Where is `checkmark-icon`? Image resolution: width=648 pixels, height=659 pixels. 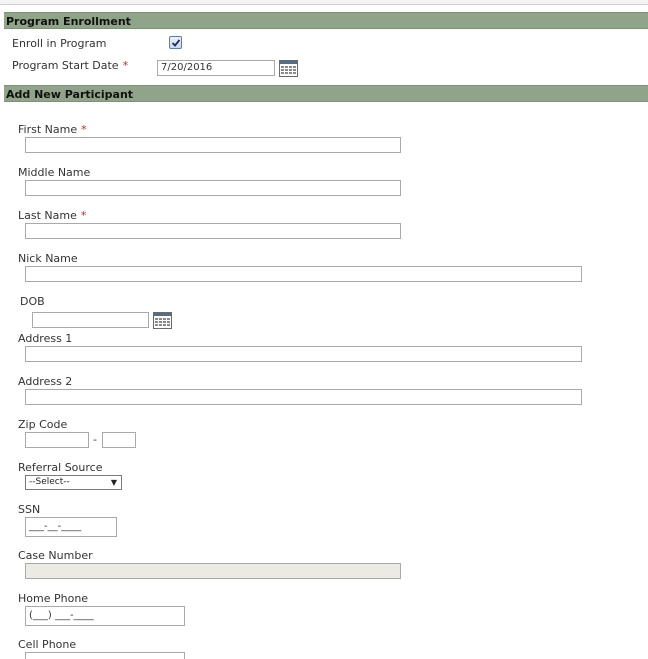
checkmark-icon is located at coordinates (176, 43).